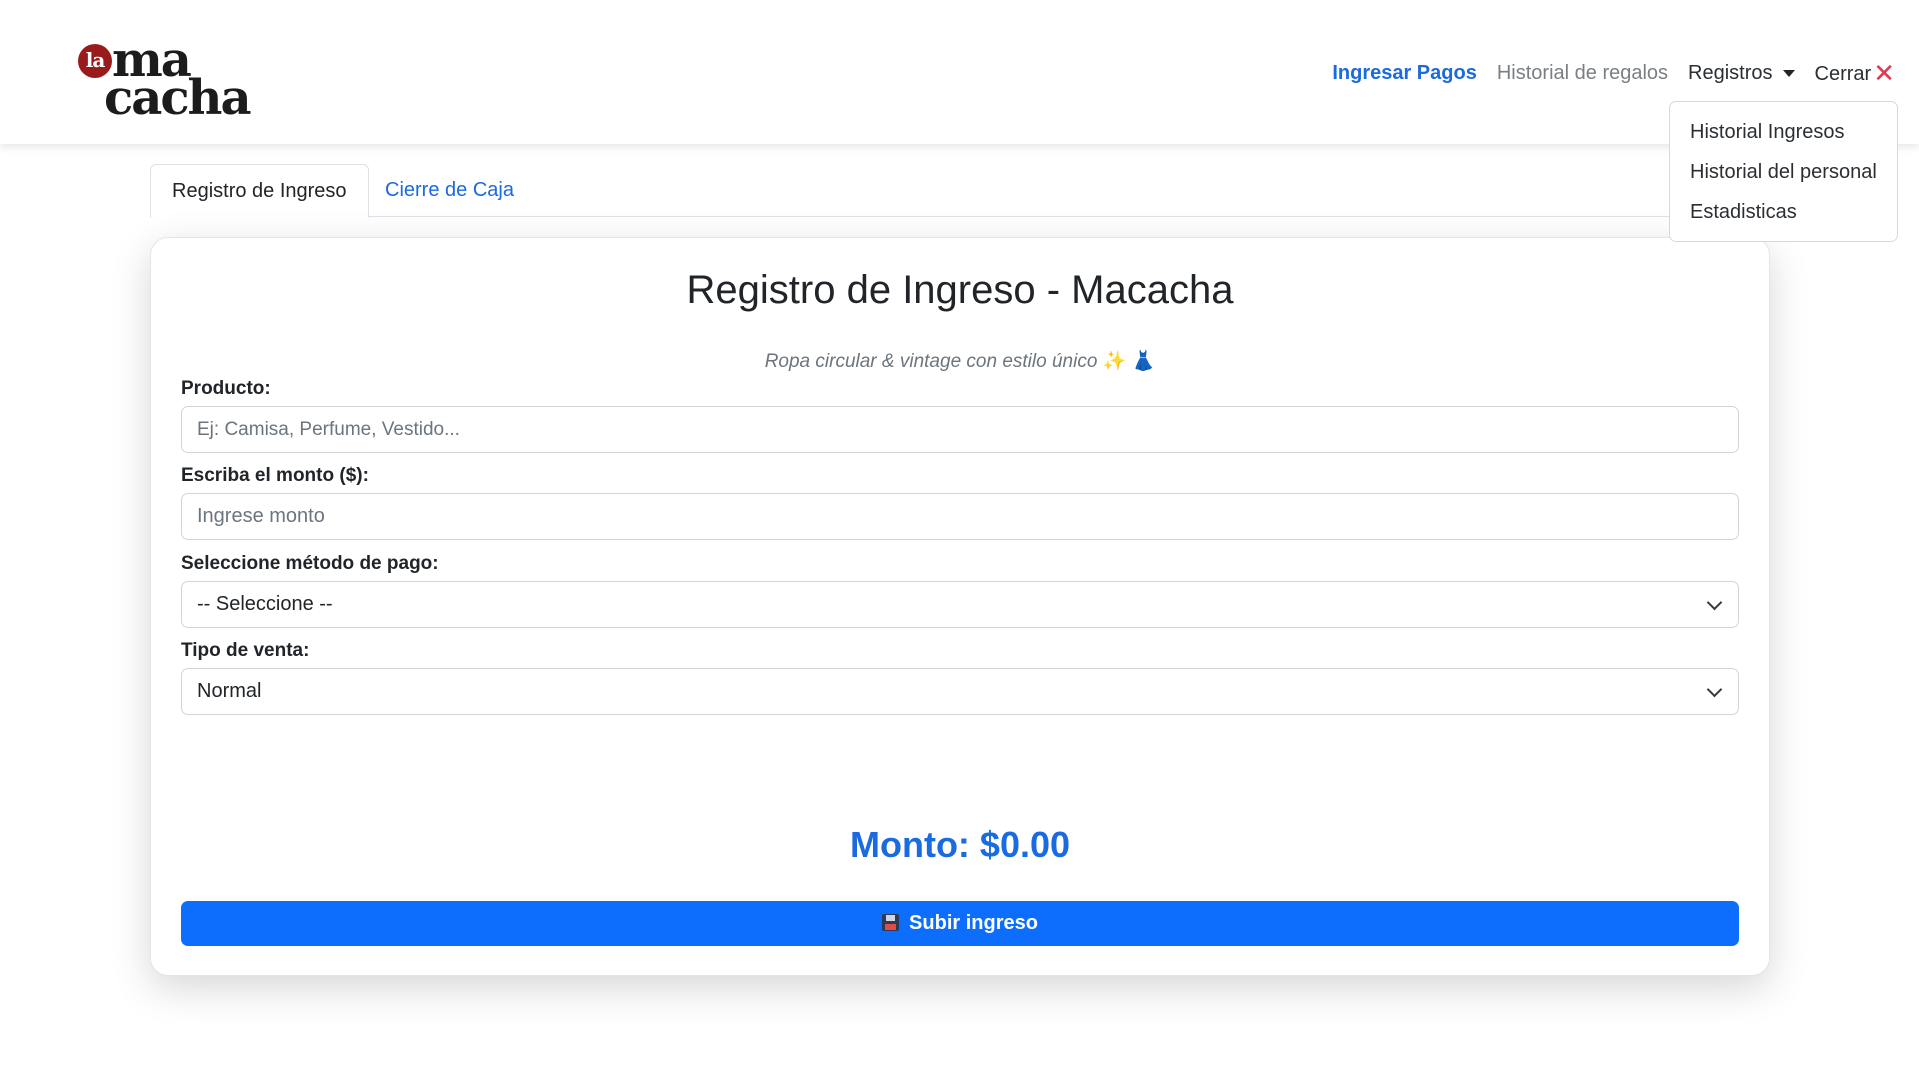  Describe the element at coordinates (960, 516) in the screenshot. I see `monto-input` at that location.